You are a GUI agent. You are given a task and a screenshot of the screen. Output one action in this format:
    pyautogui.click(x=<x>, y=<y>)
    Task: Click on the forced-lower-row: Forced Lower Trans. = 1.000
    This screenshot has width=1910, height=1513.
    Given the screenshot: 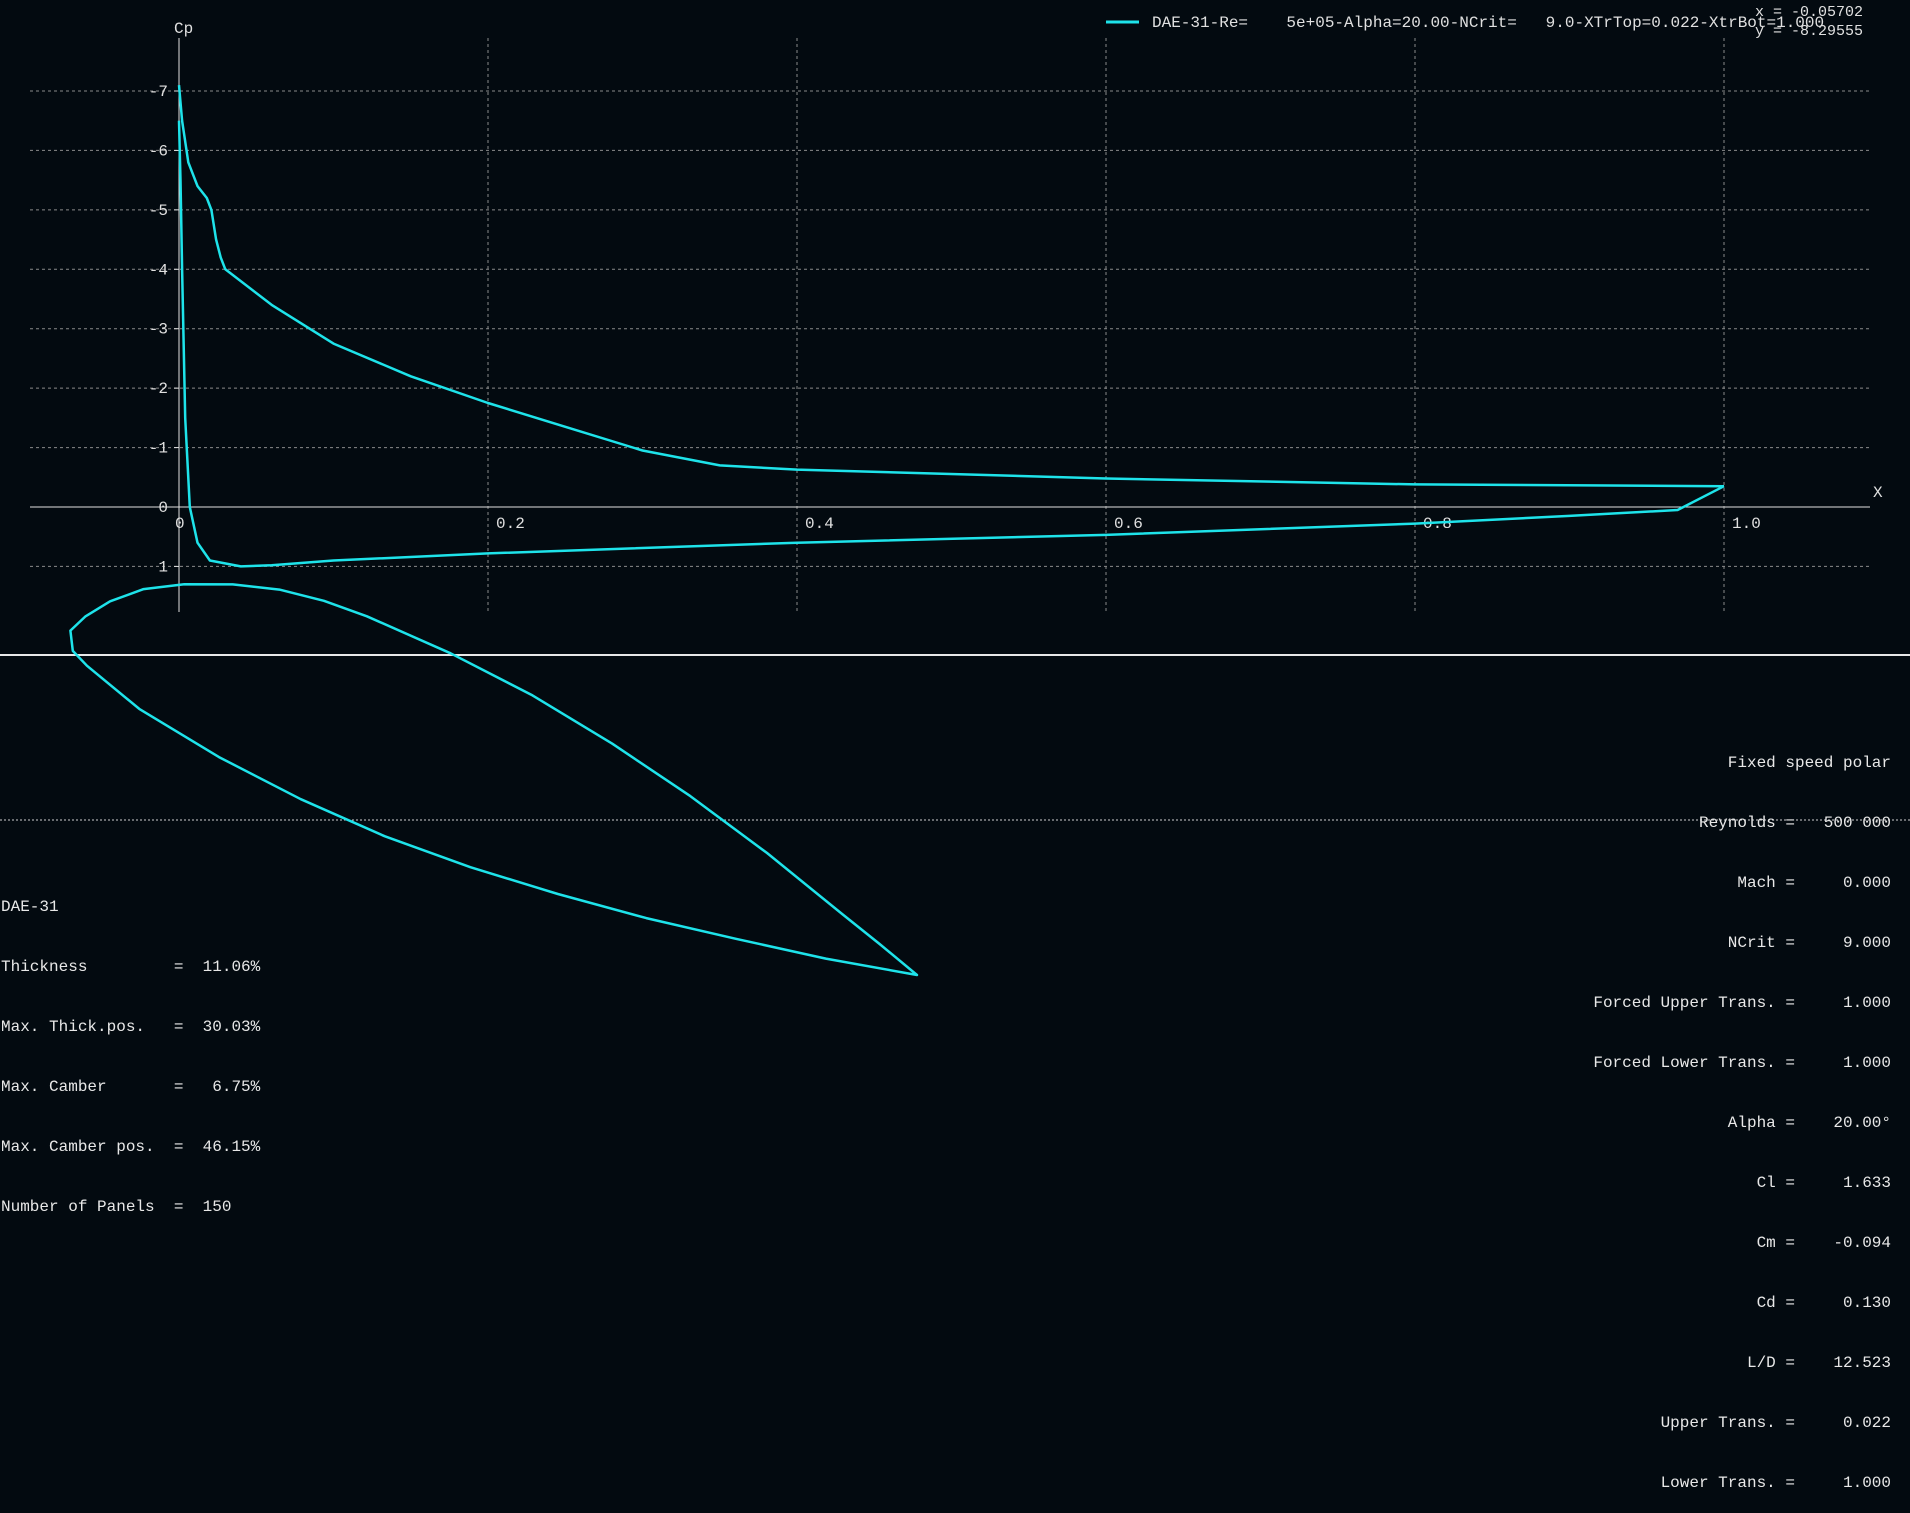 What is the action you would take?
    pyautogui.click(x=1742, y=1063)
    